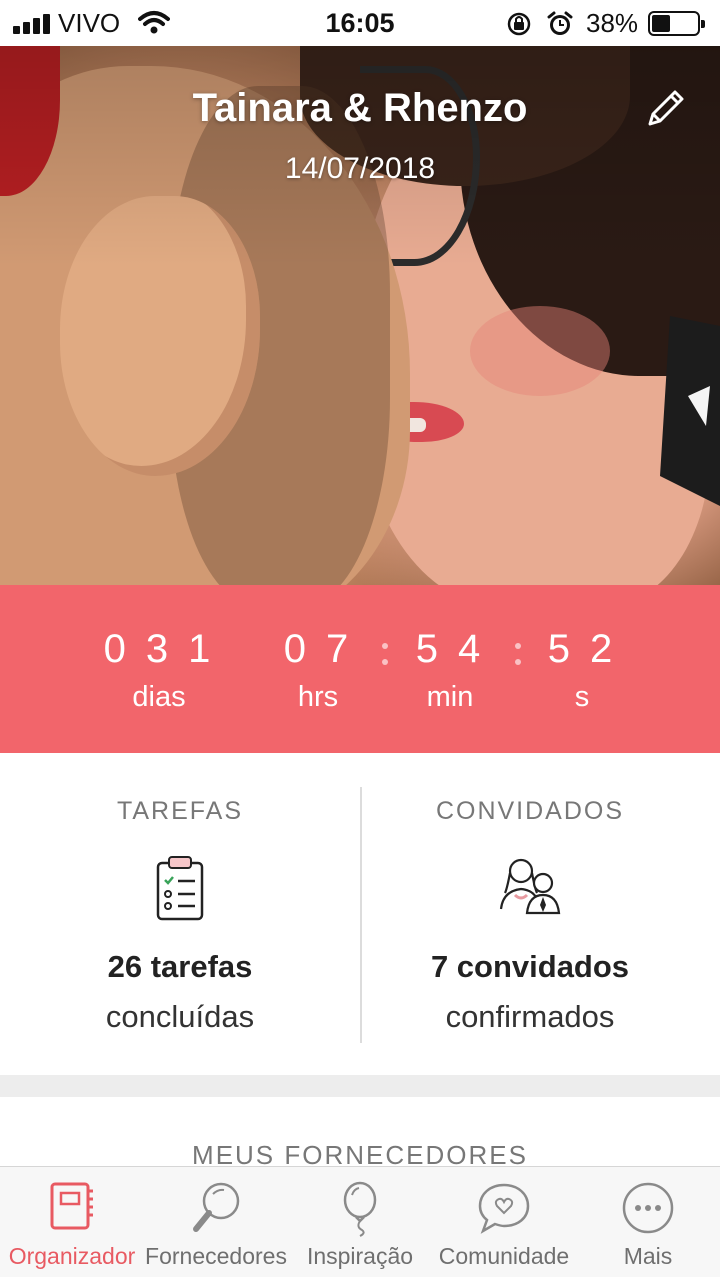 This screenshot has width=720, height=1277. What do you see at coordinates (582, 697) in the screenshot?
I see `countdown-seconds-label: s` at bounding box center [582, 697].